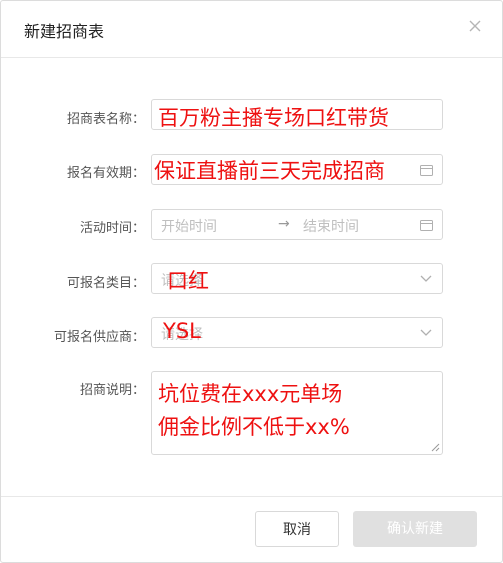 The image size is (503, 563). I want to click on validity-label: 报名有效期：, so click(105, 173).